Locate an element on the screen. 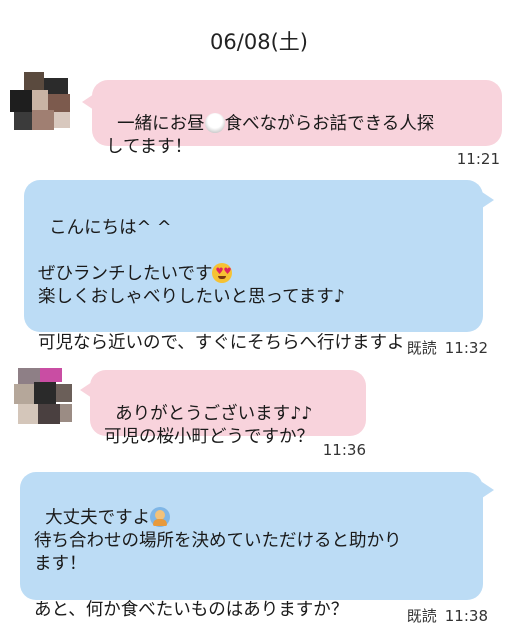 Image resolution: width=518 pixels, height=630 pixels. message-status: 既読 11:38 is located at coordinates (447, 615).